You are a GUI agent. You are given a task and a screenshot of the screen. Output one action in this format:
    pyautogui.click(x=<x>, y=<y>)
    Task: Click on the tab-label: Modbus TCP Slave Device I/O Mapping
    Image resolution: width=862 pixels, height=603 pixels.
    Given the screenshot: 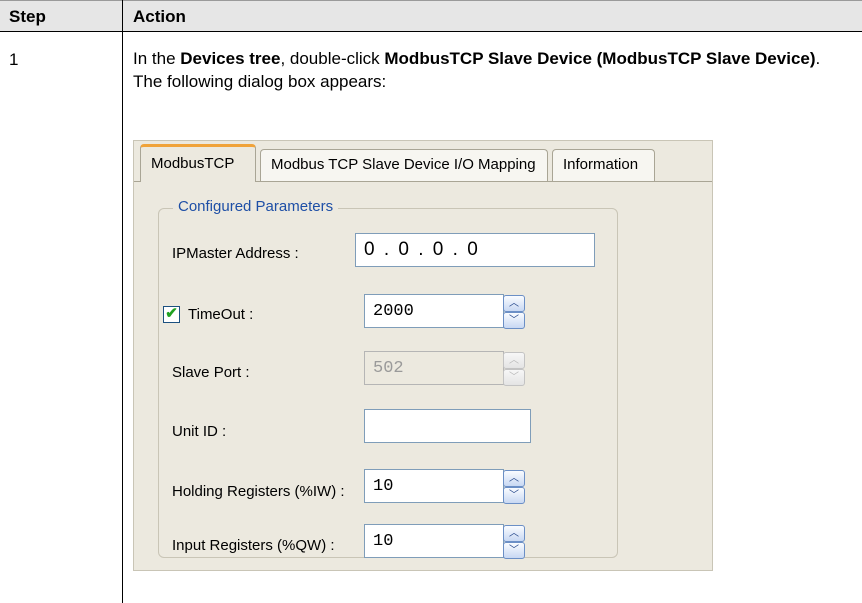 What is the action you would take?
    pyautogui.click(x=403, y=164)
    